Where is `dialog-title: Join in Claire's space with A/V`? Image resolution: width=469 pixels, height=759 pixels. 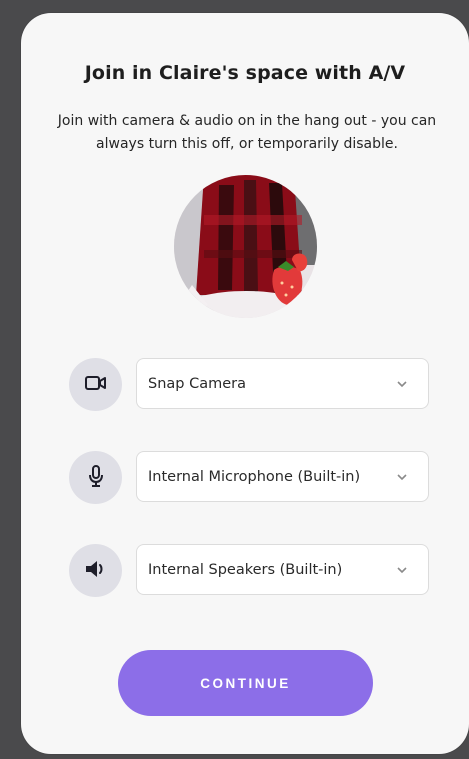
dialog-title: Join in Claire's space with A/V is located at coordinates (245, 73).